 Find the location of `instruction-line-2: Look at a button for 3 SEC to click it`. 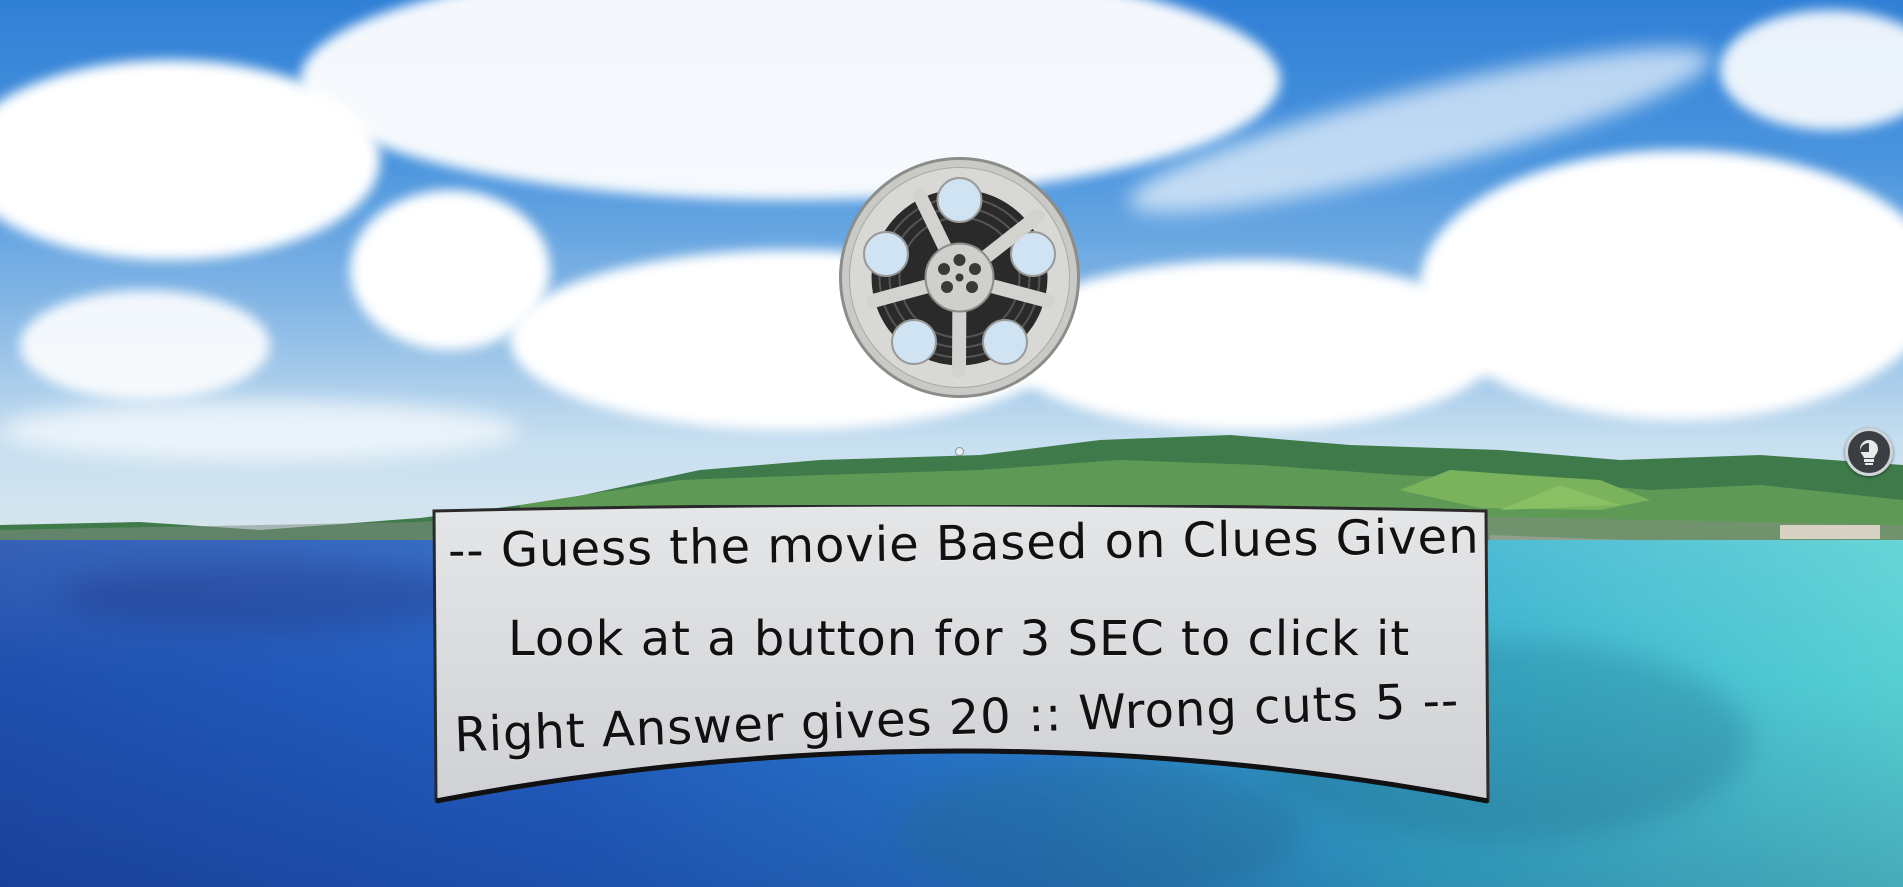

instruction-line-2: Look at a button for 3 SEC to click it is located at coordinates (959, 639).